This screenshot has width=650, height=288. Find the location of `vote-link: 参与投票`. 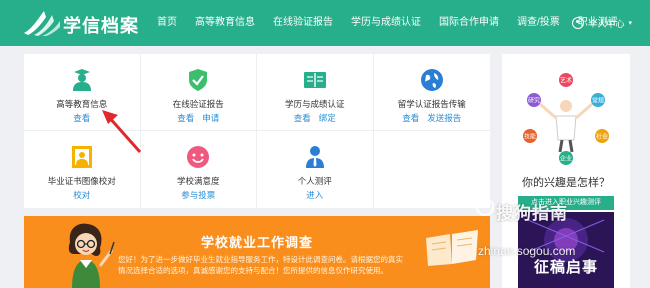

vote-link: 参与投票 is located at coordinates (198, 195).